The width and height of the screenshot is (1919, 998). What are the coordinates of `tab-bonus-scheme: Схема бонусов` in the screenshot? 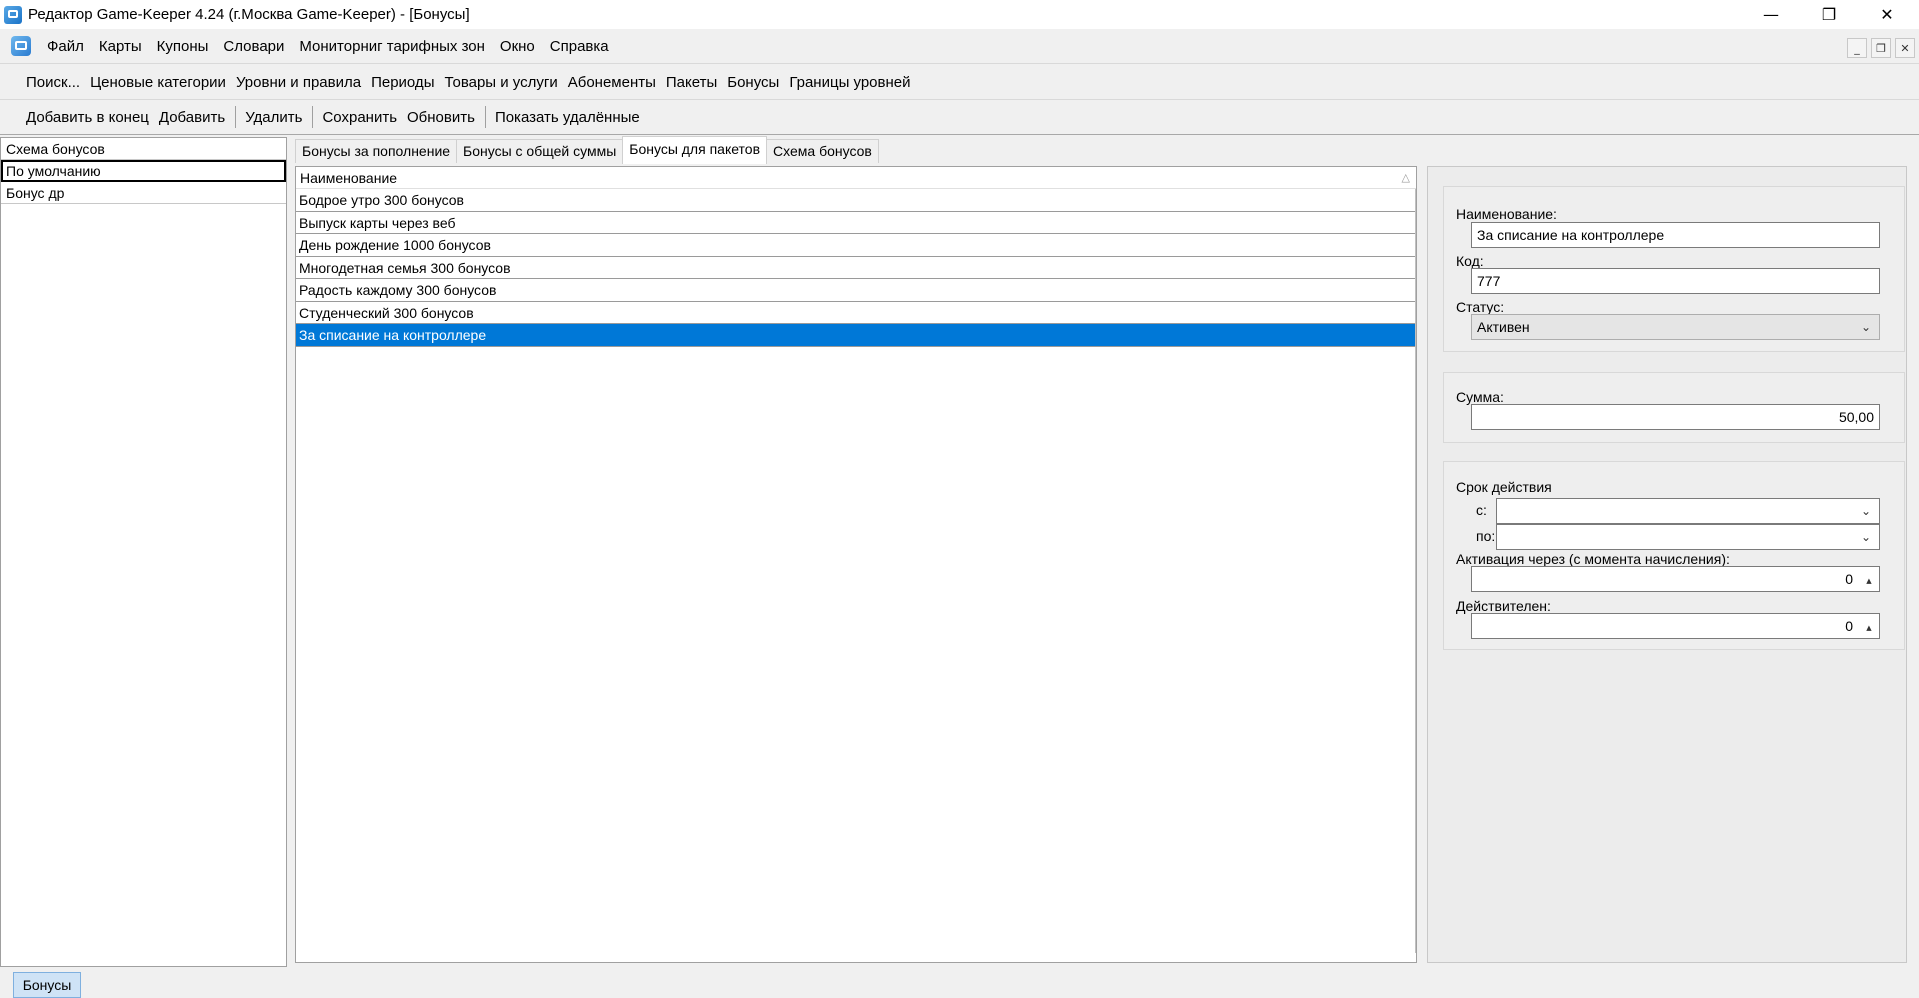 It's located at (822, 151).